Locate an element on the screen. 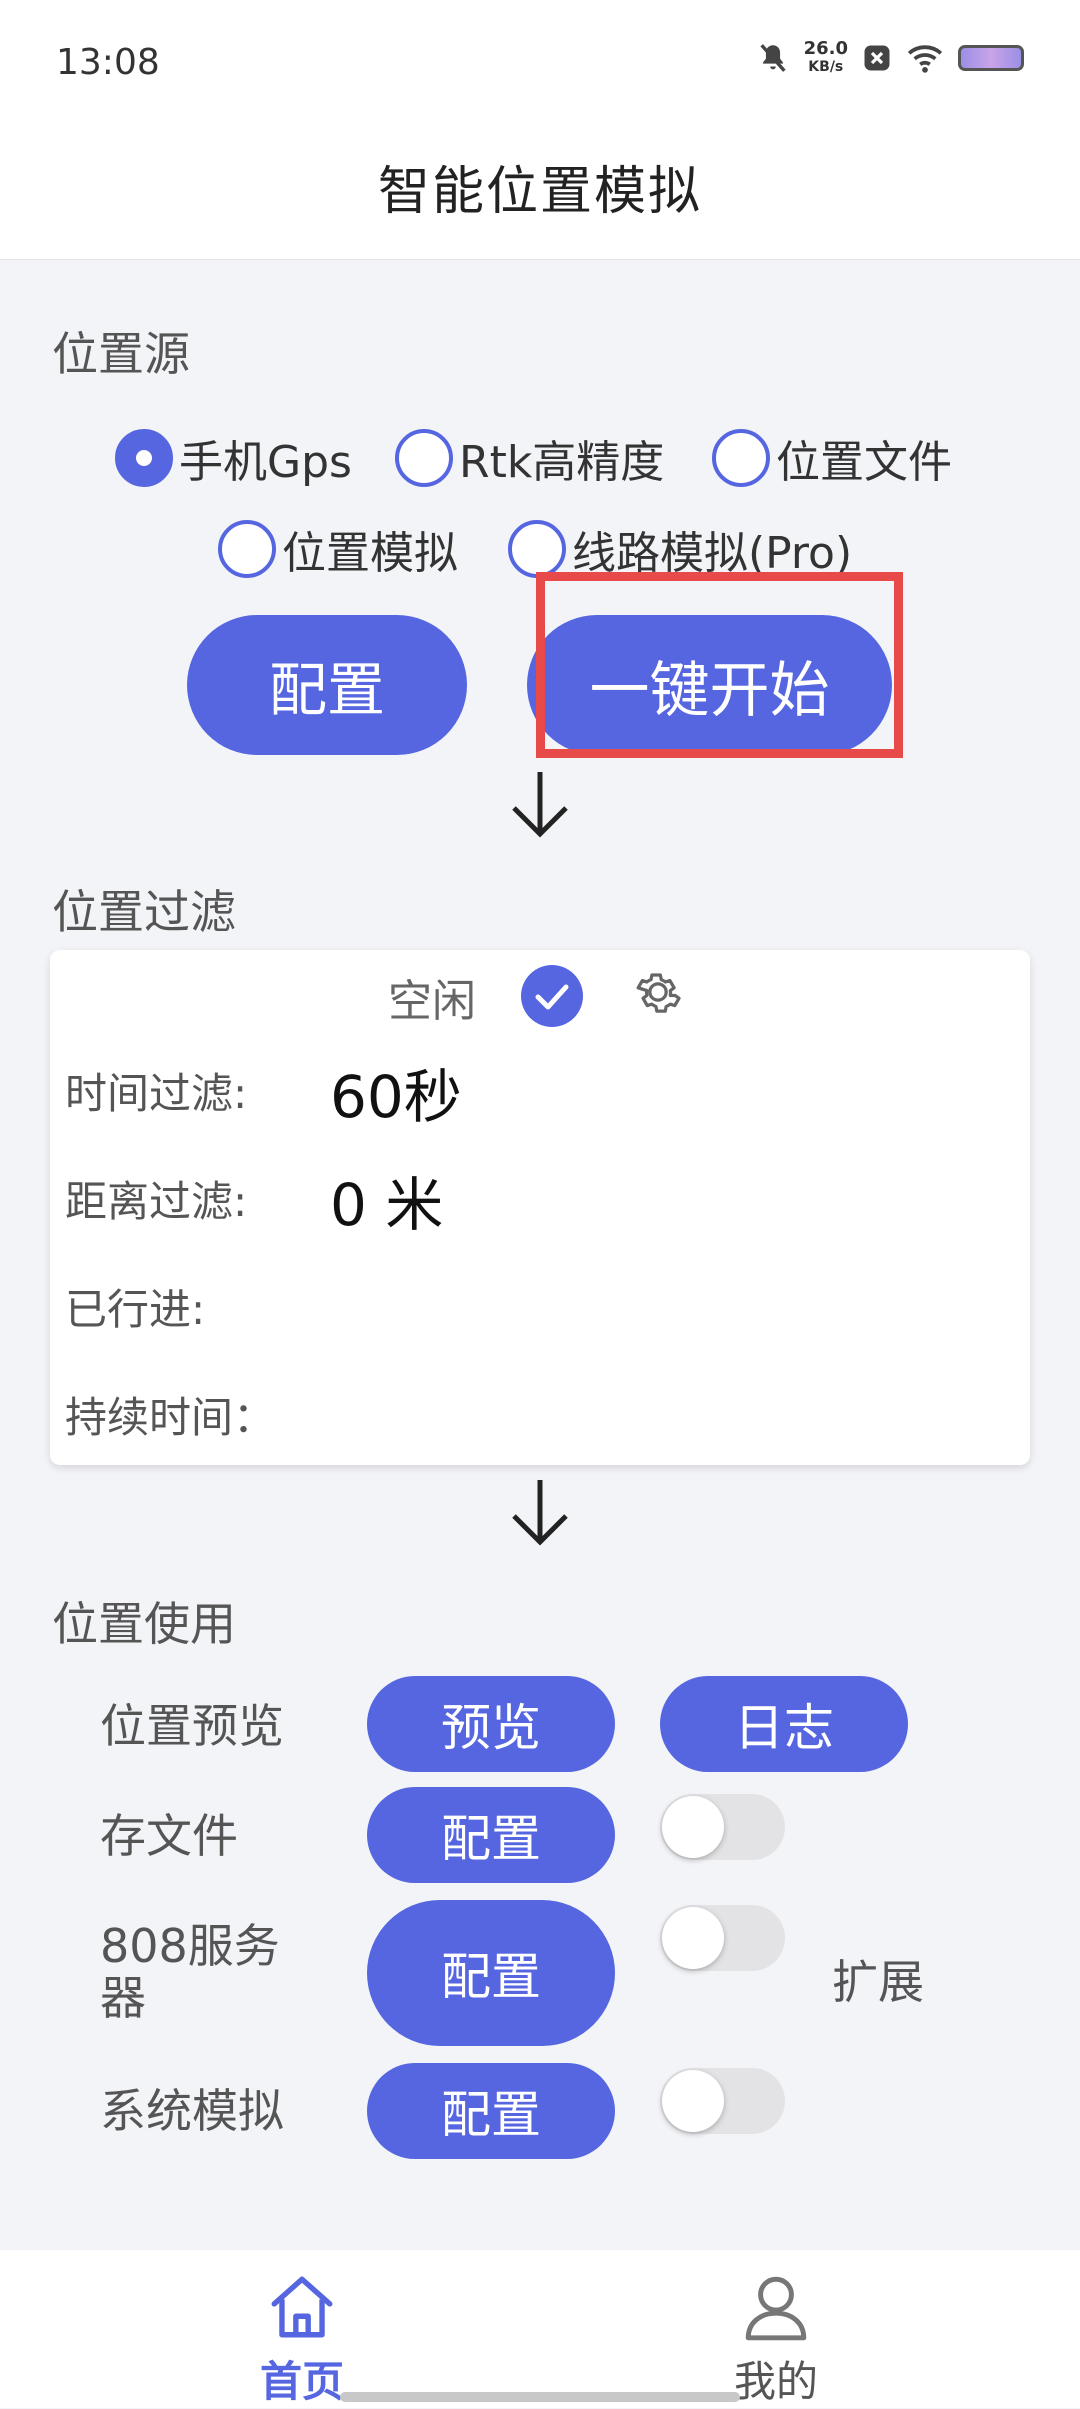 This screenshot has width=1080, height=2409. save-file-config-button: 配置 is located at coordinates (491, 1835).